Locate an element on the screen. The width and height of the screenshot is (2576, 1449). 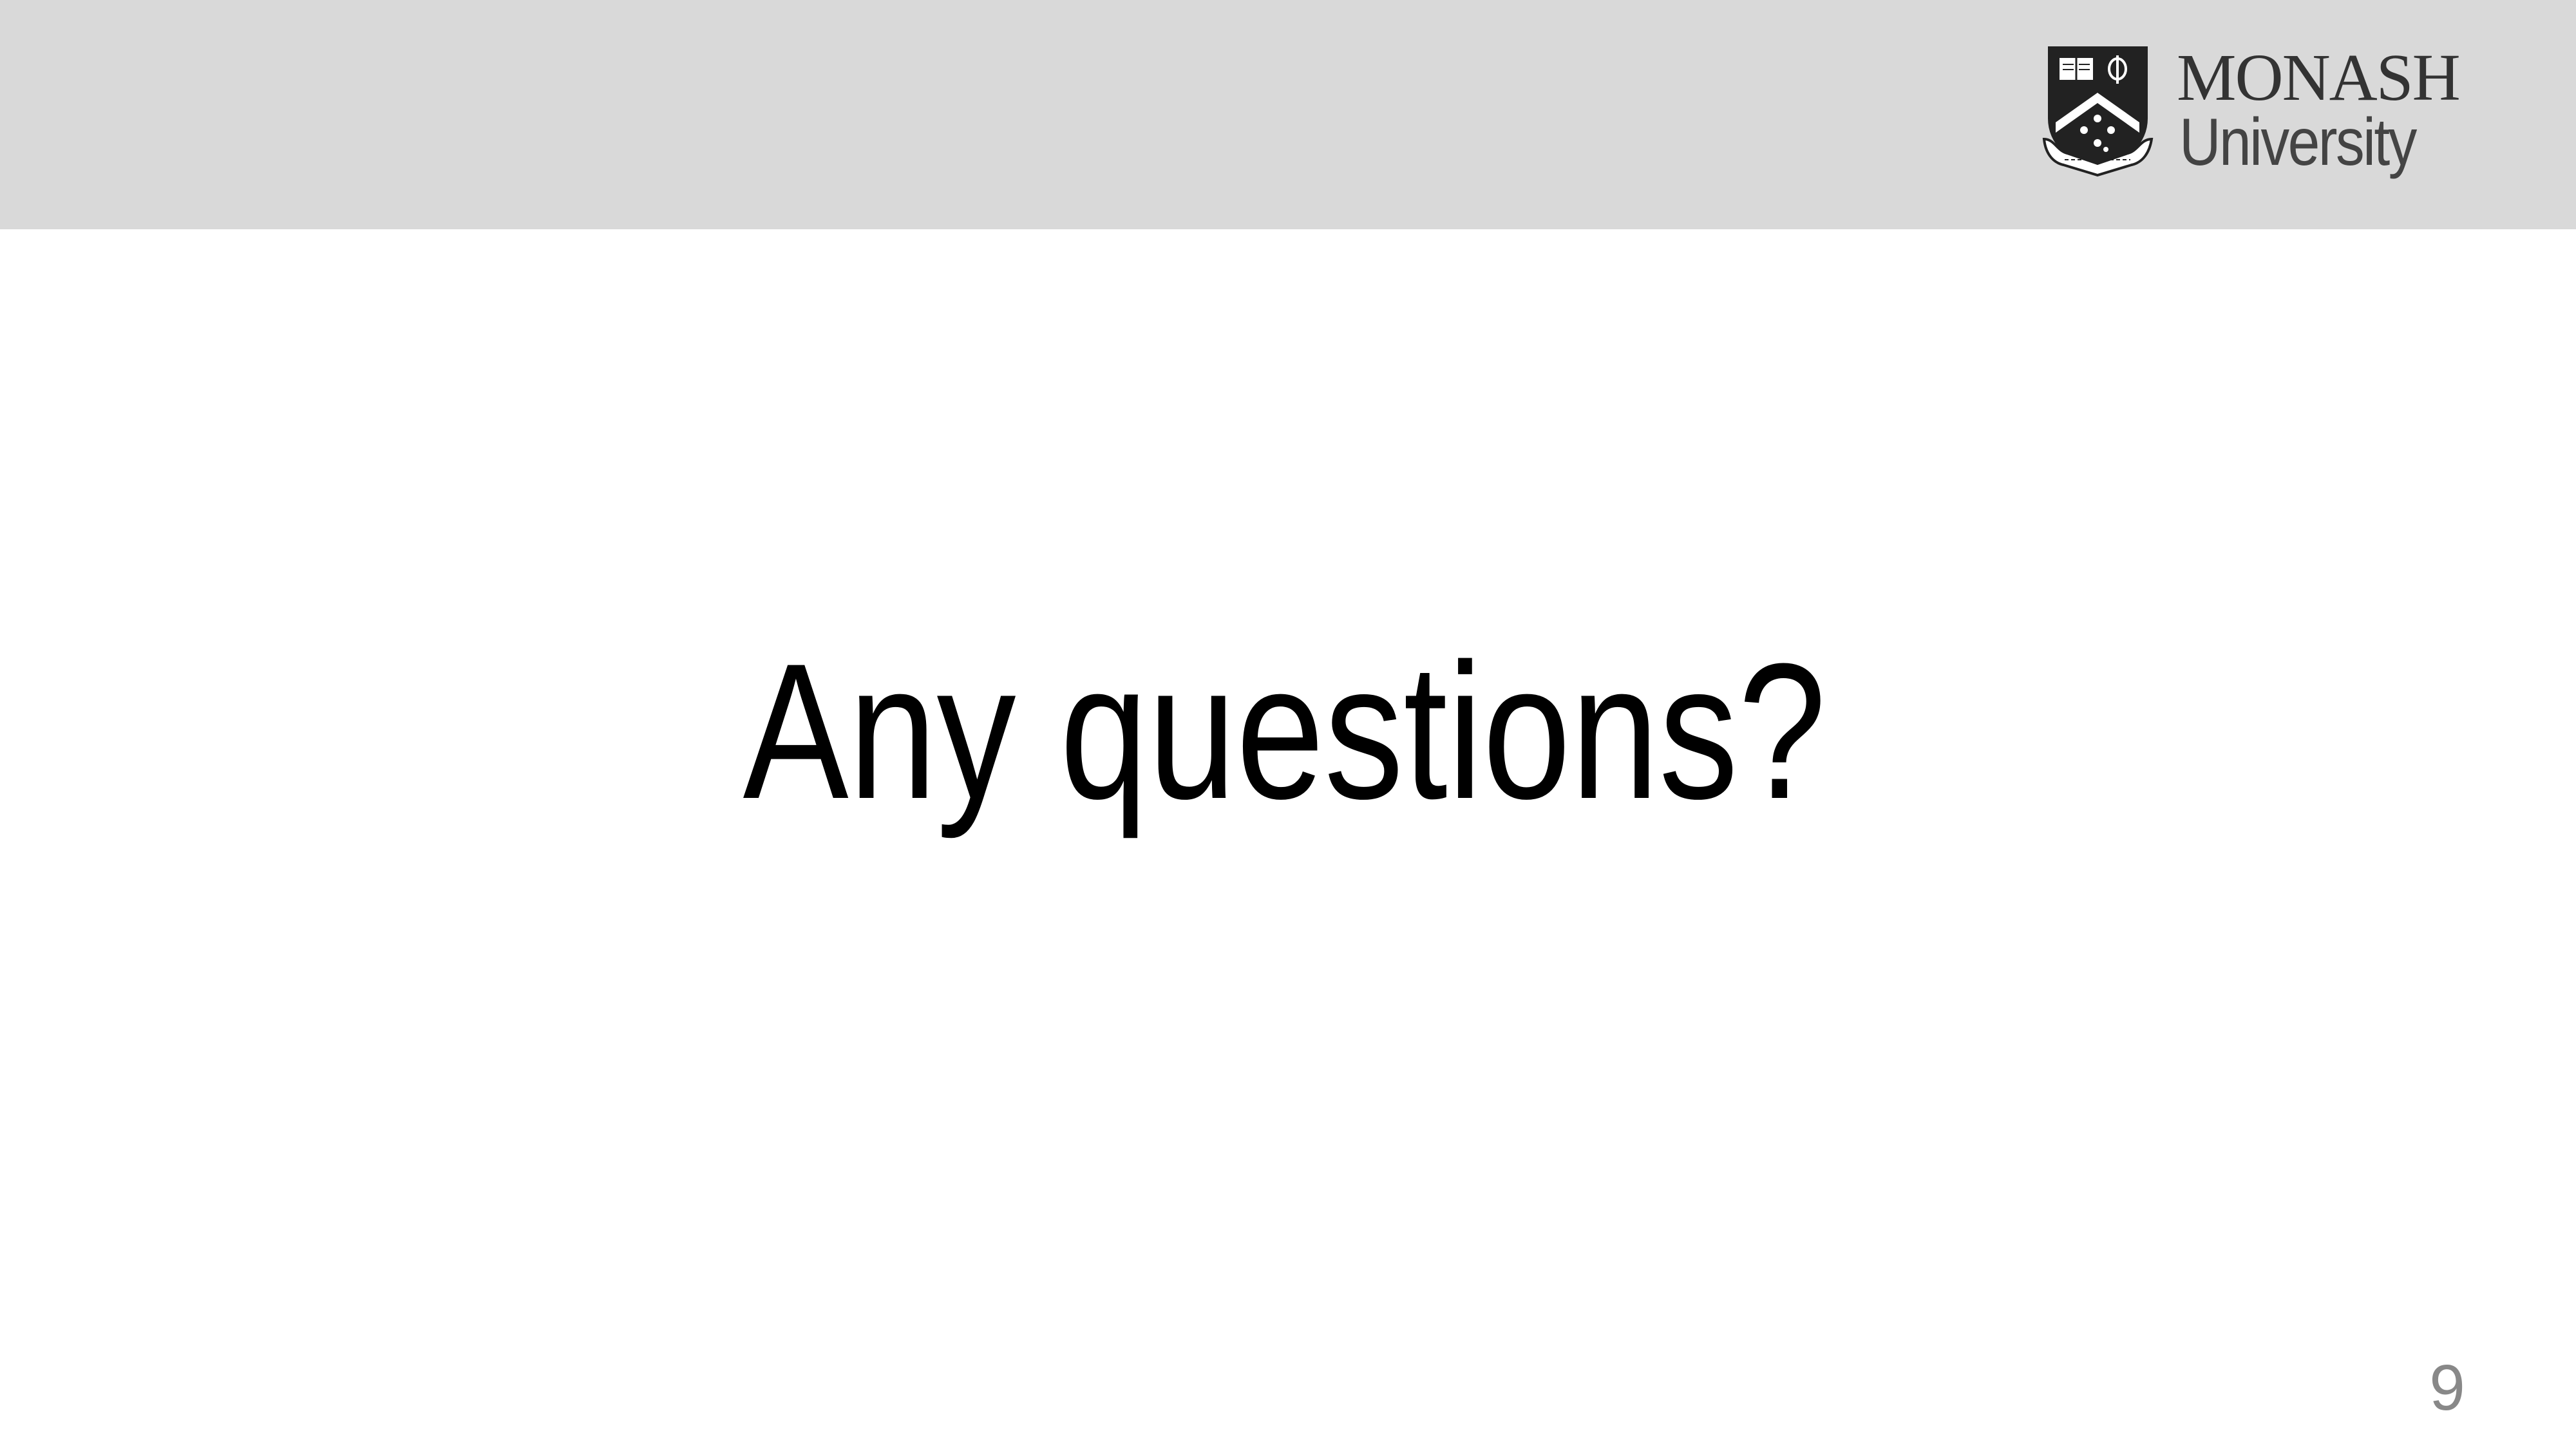
page-number: 9 is located at coordinates (2447, 1388).